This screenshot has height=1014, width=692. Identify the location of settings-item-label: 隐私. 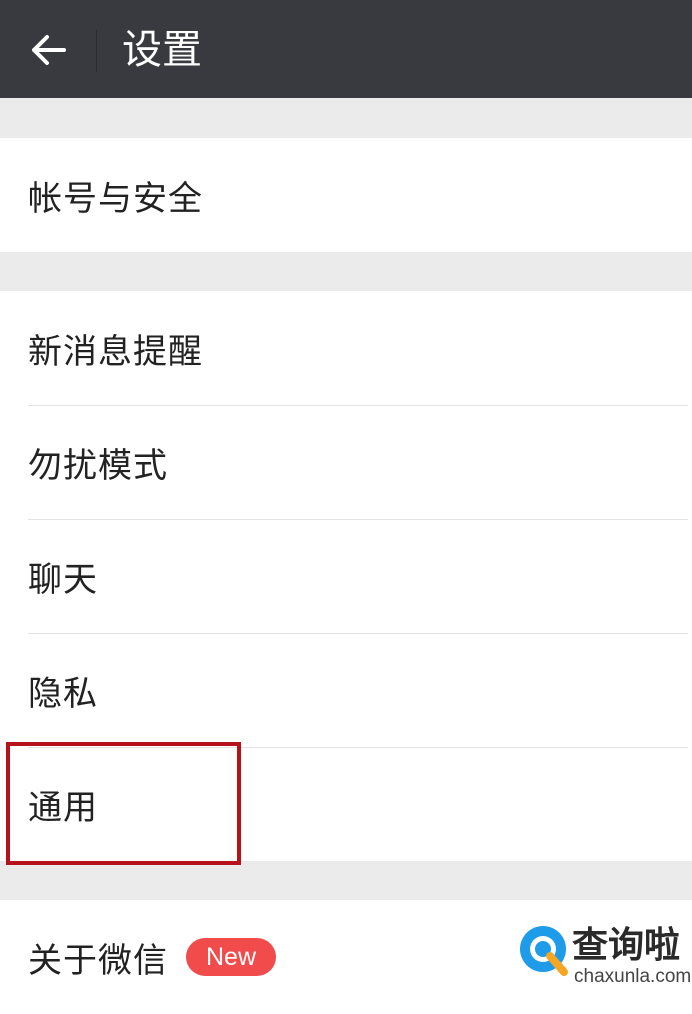
(63, 693).